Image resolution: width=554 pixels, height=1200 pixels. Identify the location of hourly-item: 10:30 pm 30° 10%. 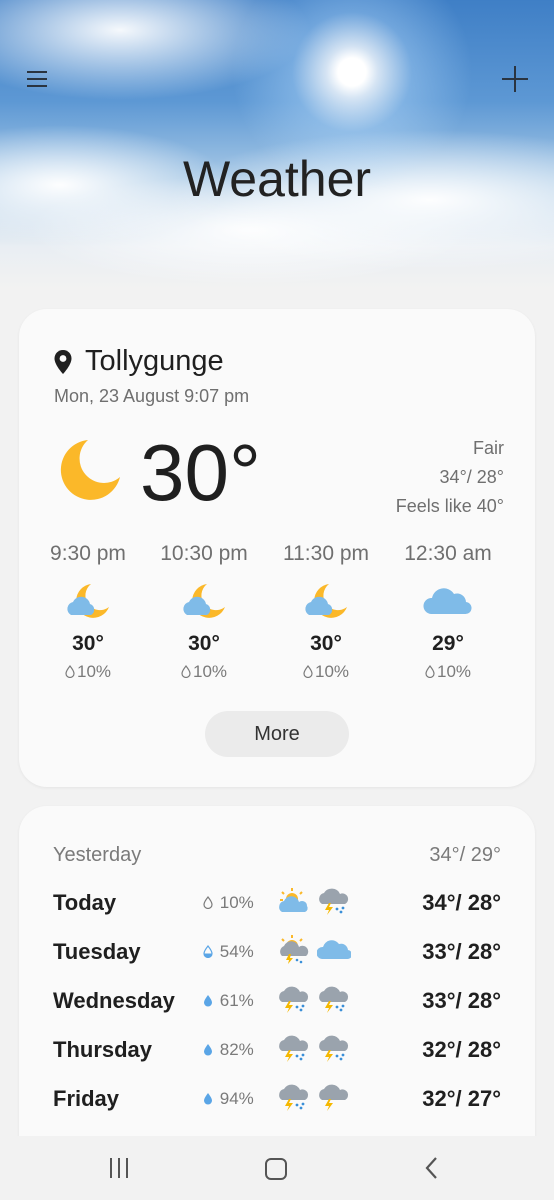
(204, 612).